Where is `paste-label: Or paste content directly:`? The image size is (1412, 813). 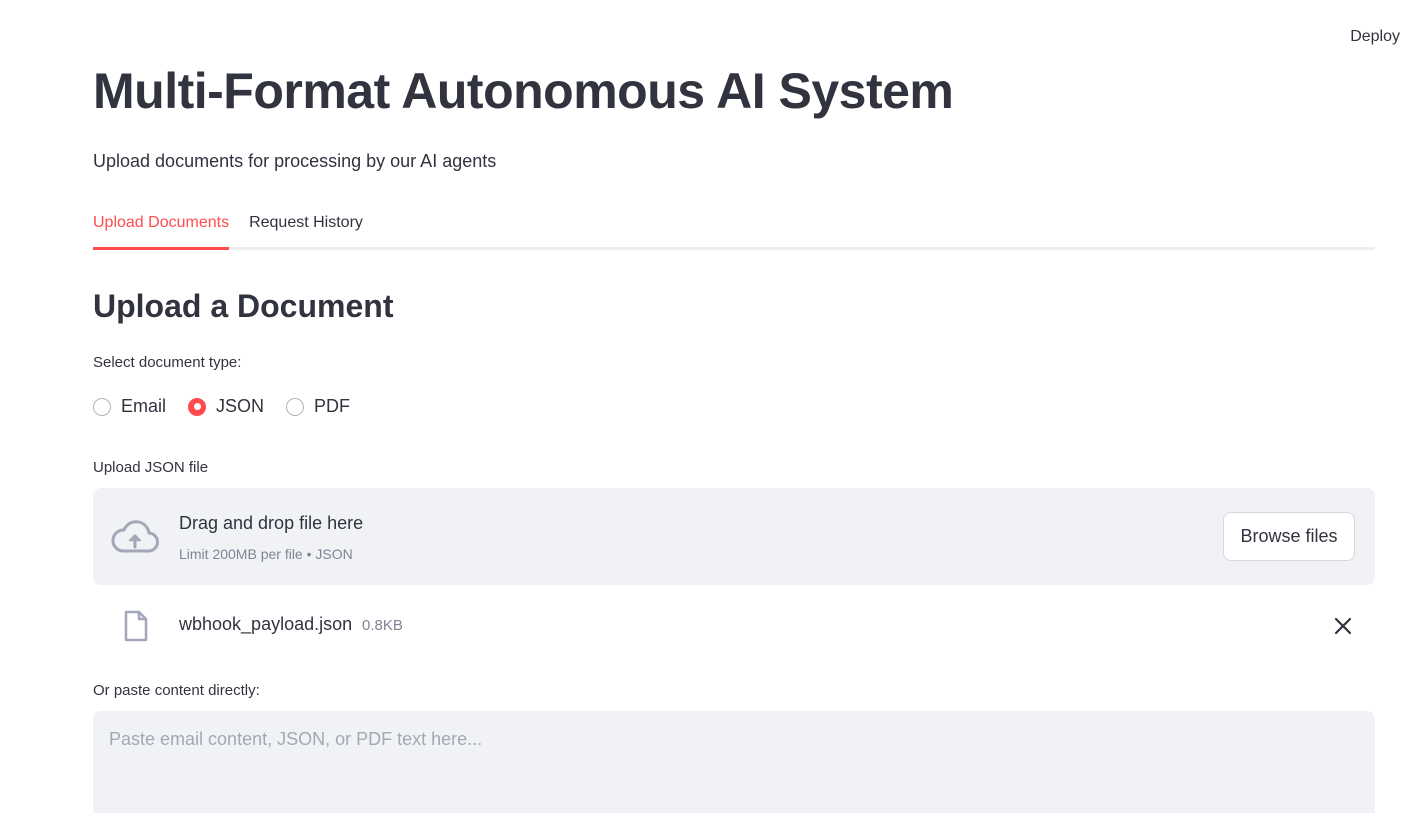 paste-label: Or paste content directly: is located at coordinates (176, 690).